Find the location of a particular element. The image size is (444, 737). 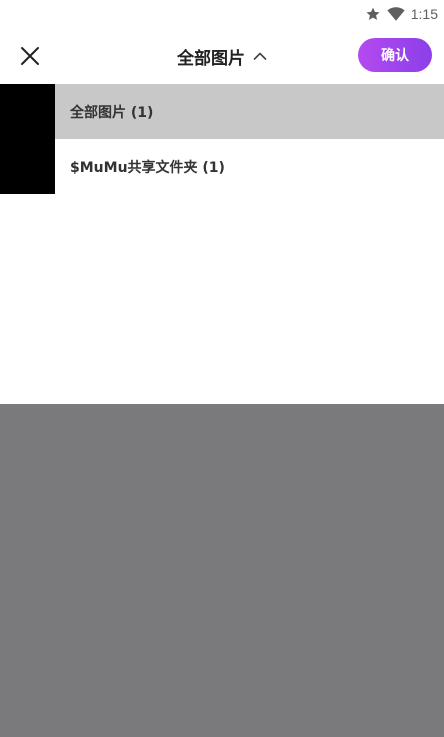

chevron-up-icon is located at coordinates (260, 56).